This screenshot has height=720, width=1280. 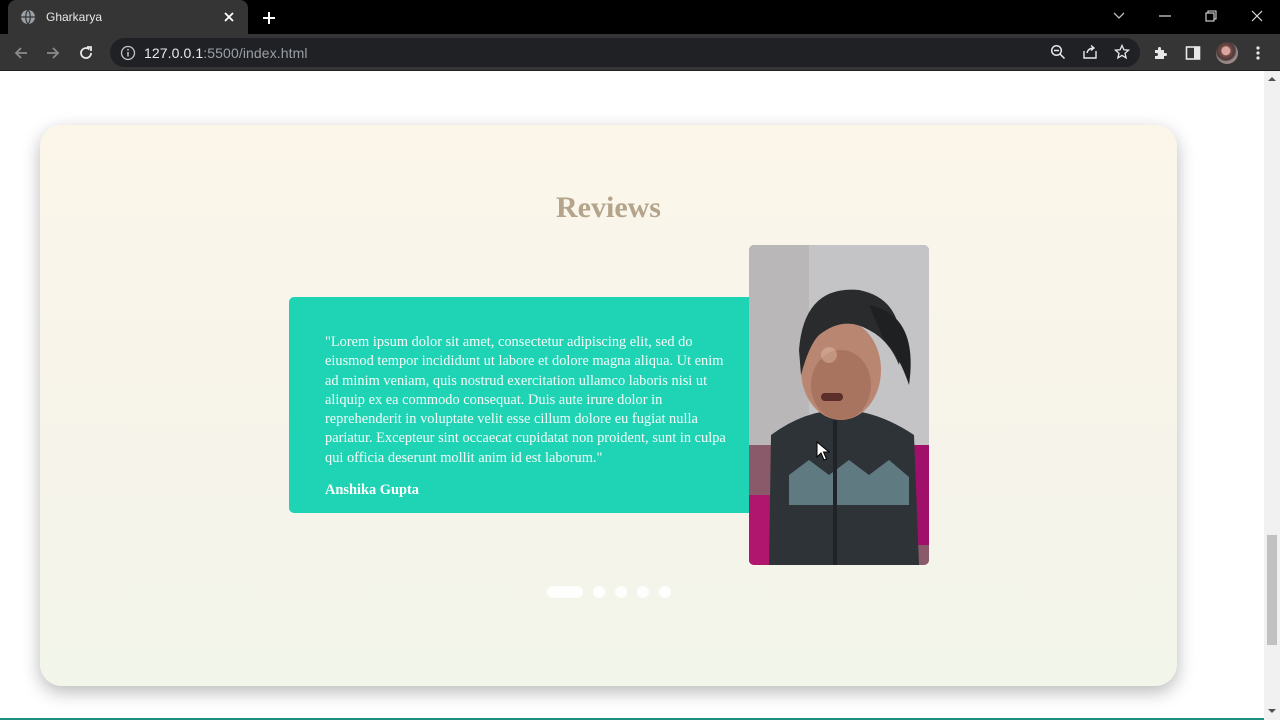 I want to click on restore-icon, so click(x=1211, y=16).